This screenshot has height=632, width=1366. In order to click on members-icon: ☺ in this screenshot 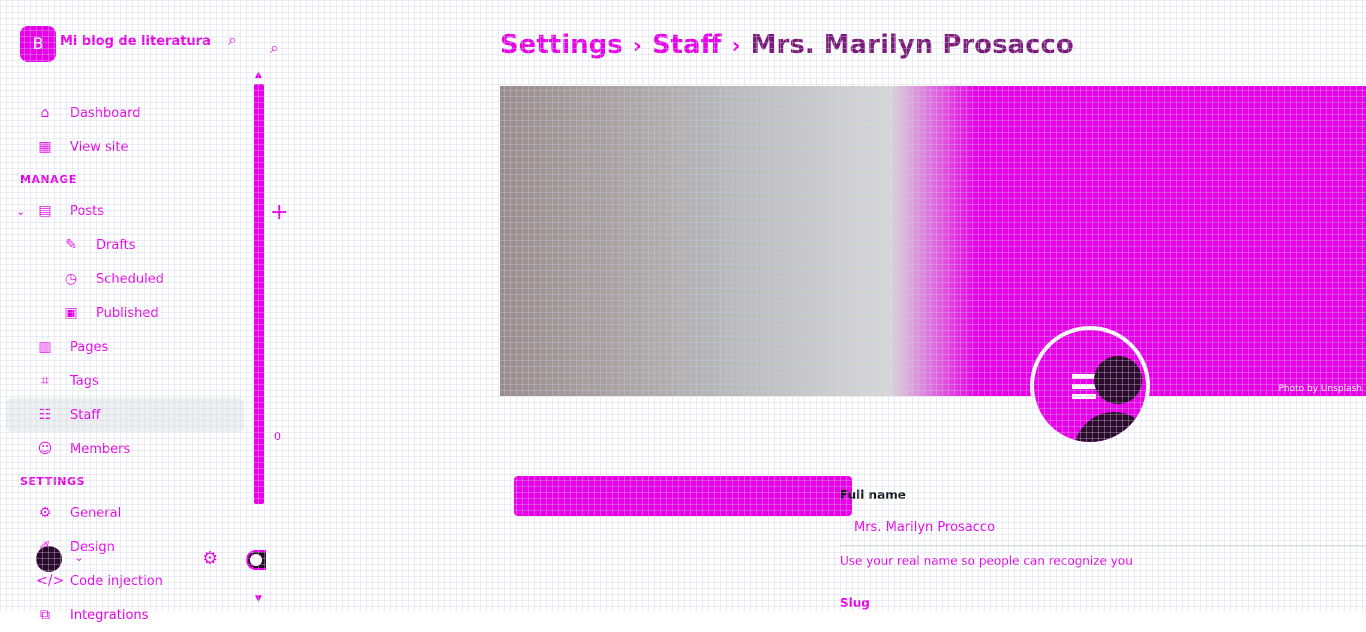, I will do `click(45, 449)`.